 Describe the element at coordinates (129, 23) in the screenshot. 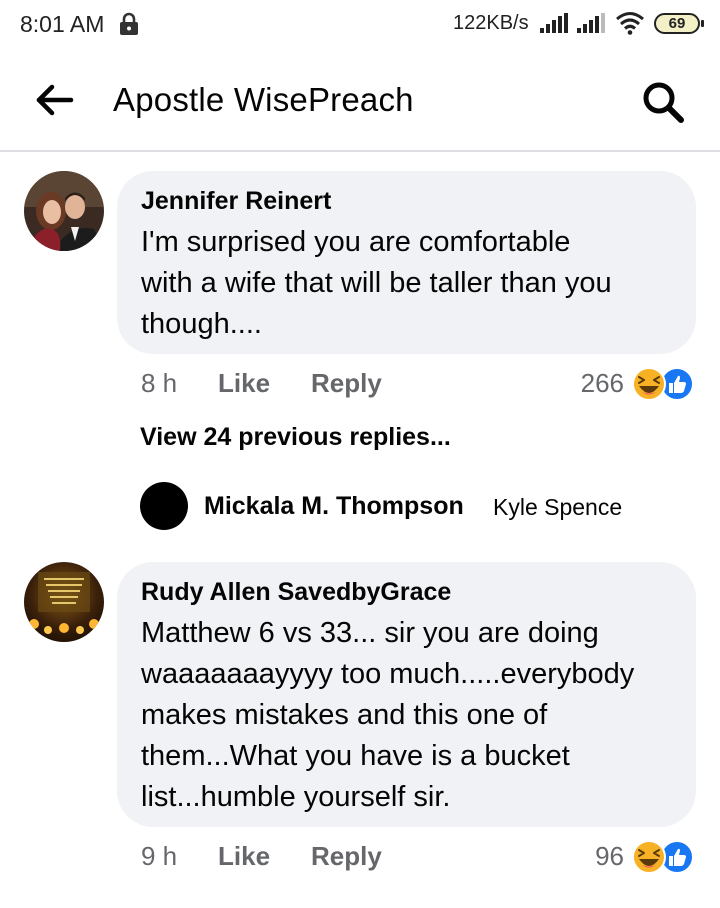

I see `lock-icon` at that location.